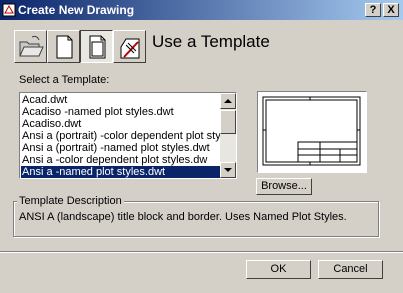 Image resolution: width=403 pixels, height=293 pixels. I want to click on page-title: Use a Template, so click(211, 41).